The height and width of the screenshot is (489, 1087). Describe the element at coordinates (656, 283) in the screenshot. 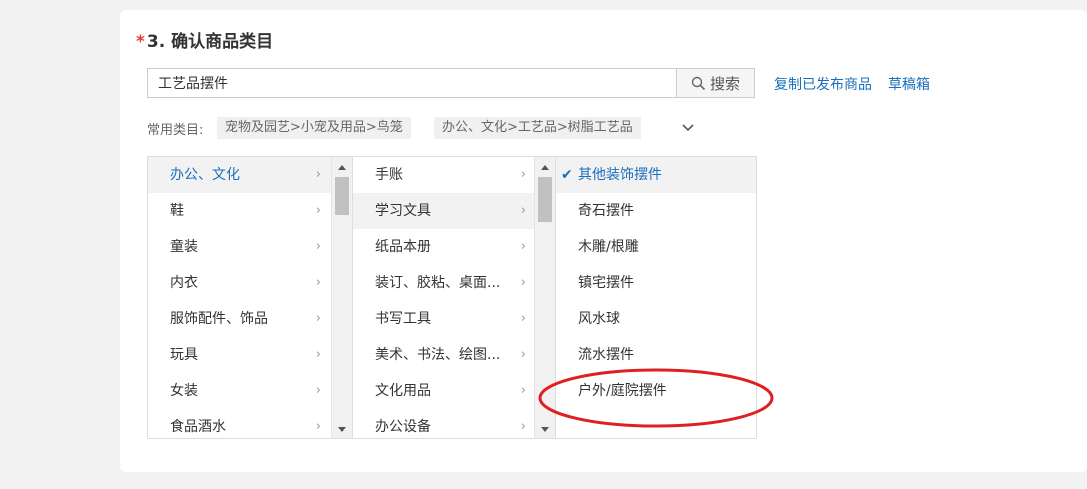

I see `category-item: 镇宅摆件` at that location.